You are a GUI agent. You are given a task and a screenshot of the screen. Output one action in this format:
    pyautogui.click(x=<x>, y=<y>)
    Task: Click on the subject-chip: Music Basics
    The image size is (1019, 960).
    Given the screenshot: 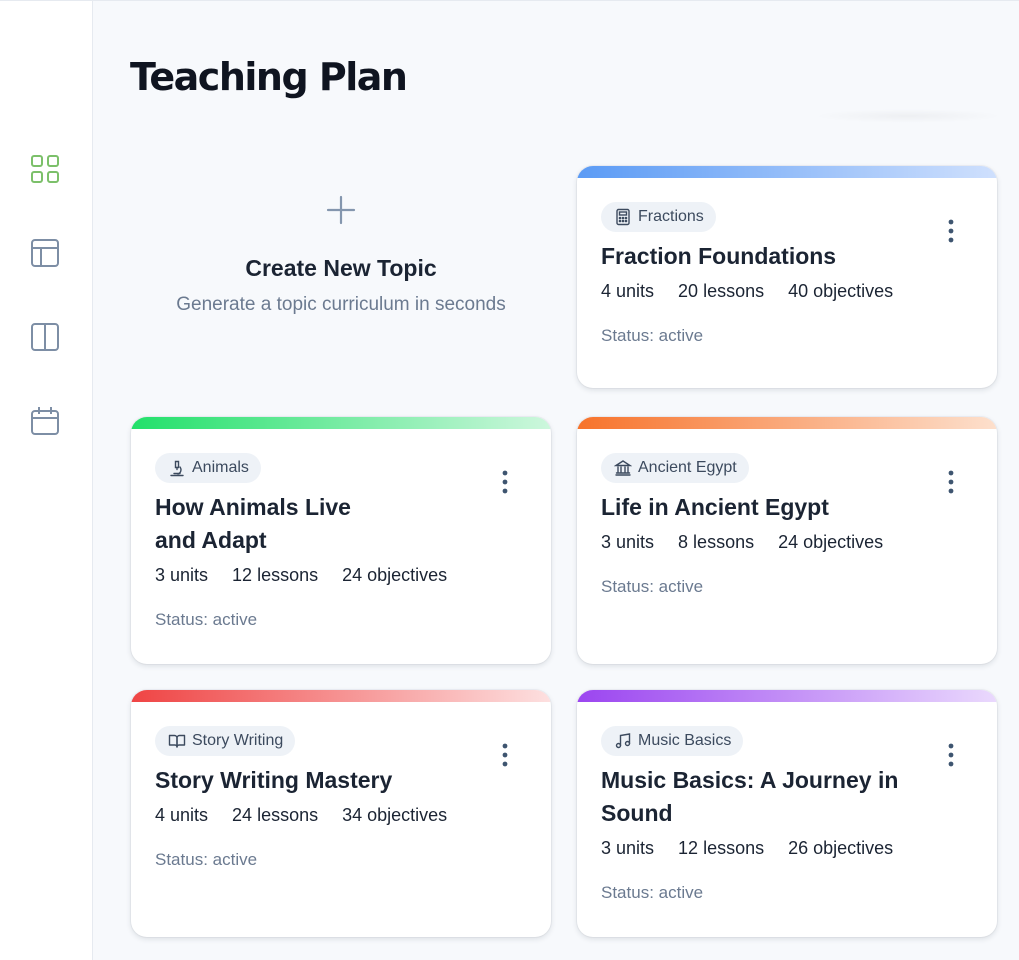 What is the action you would take?
    pyautogui.click(x=672, y=741)
    